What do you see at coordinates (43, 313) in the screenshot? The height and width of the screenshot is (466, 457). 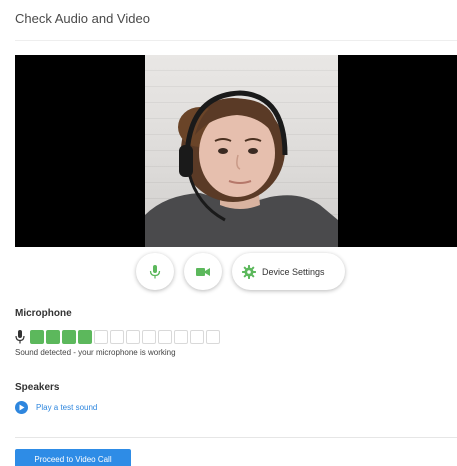 I see `microphone-section-title: Microphone` at bounding box center [43, 313].